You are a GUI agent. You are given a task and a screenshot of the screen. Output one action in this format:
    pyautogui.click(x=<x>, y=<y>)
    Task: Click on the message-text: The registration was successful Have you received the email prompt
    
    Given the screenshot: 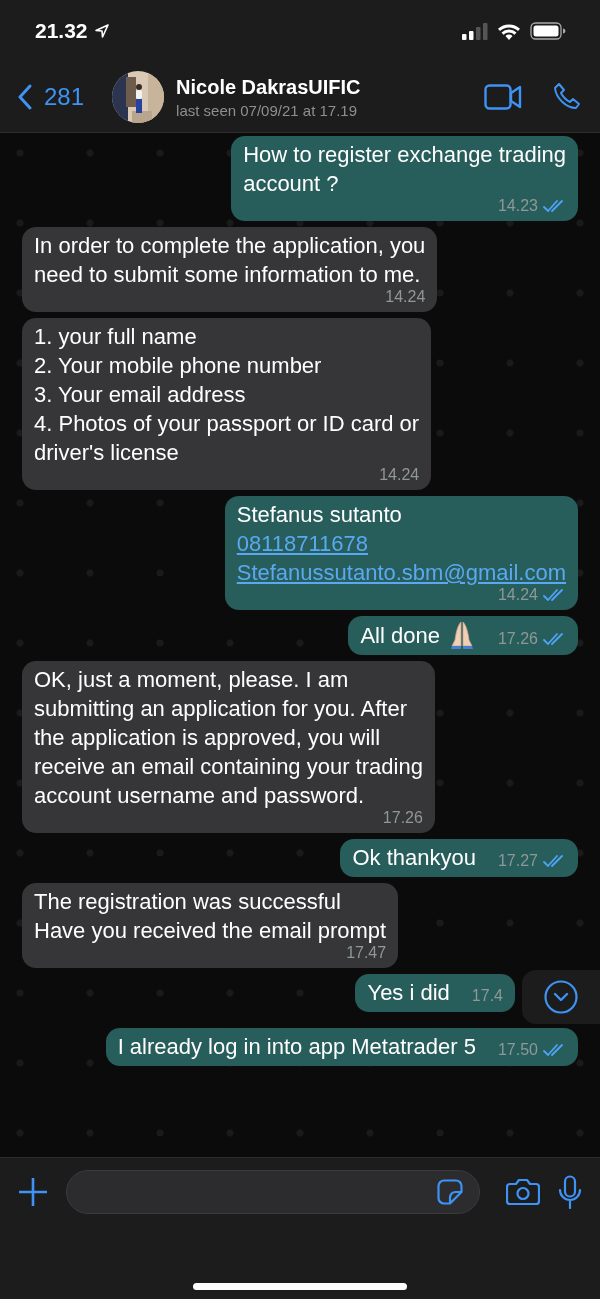 What is the action you would take?
    pyautogui.click(x=210, y=916)
    